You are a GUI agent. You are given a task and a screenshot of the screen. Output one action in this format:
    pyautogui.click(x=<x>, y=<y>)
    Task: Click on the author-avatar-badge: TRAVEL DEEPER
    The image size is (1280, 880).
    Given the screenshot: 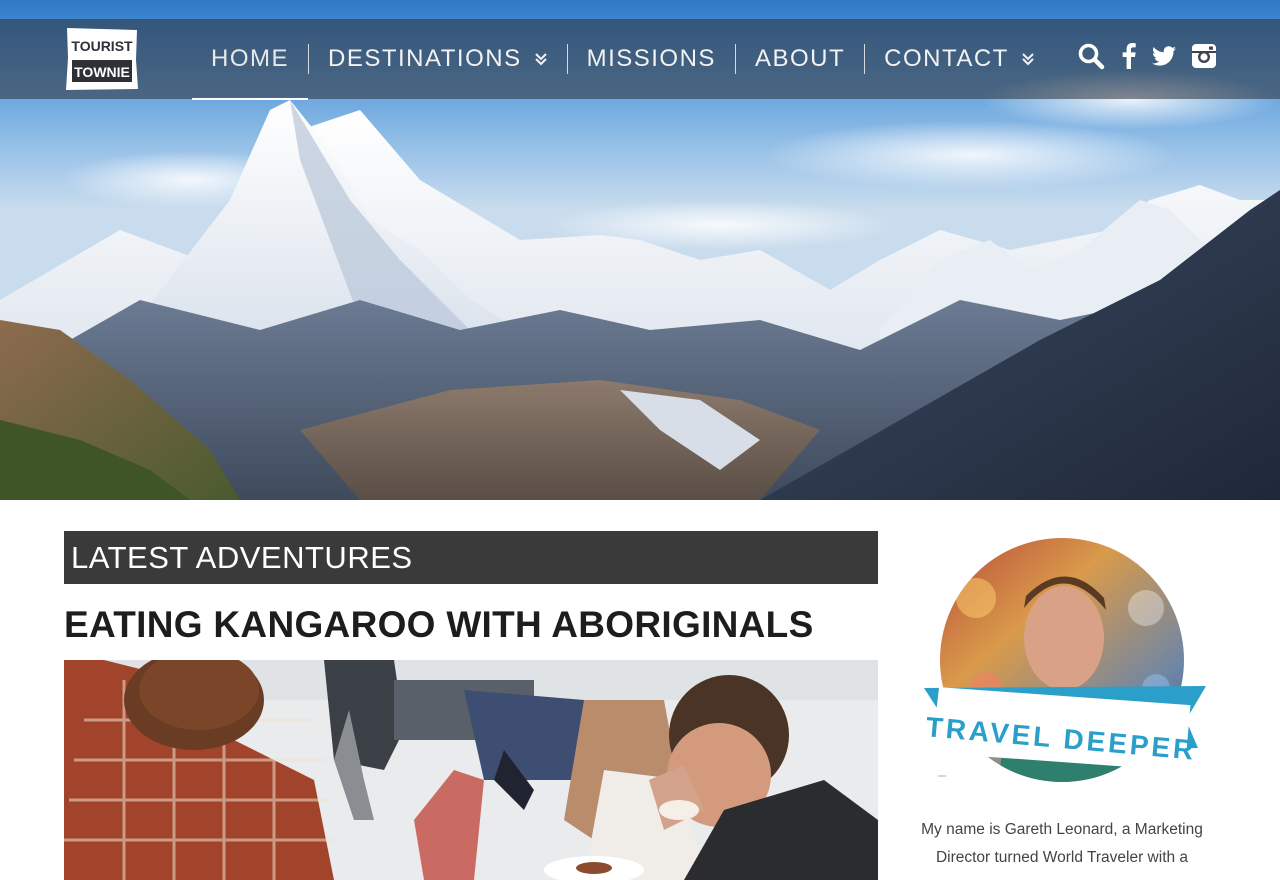 What is the action you would take?
    pyautogui.click(x=1062, y=666)
    